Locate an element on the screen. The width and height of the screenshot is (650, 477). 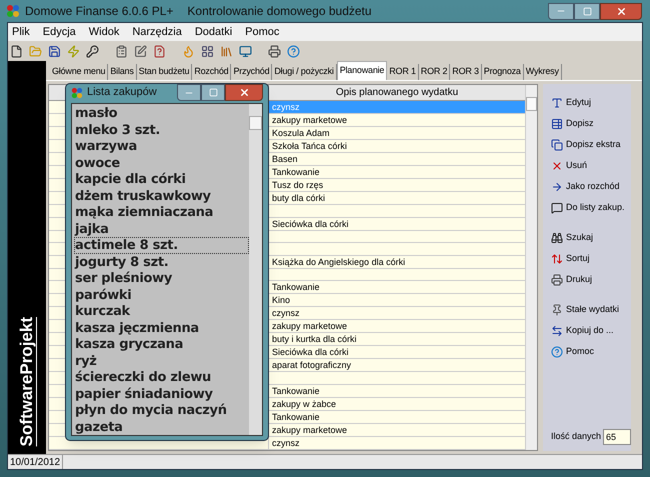
clipboard-icon is located at coordinates (121, 51).